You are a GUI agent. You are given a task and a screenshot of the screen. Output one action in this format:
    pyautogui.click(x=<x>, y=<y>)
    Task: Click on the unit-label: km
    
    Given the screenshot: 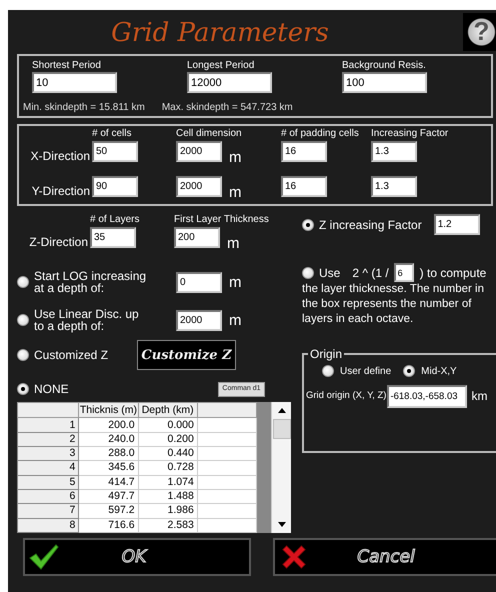 What is the action you would take?
    pyautogui.click(x=479, y=396)
    